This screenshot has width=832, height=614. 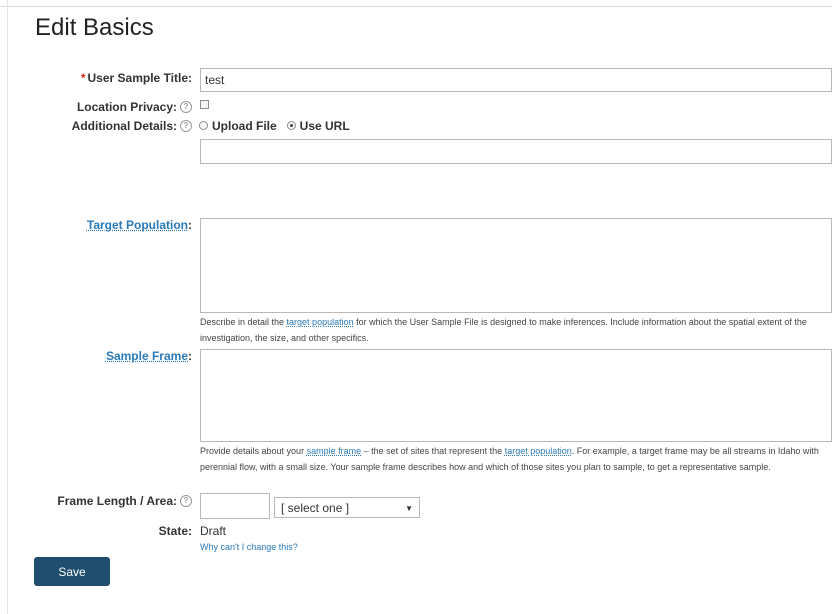 I want to click on sample-frame-textarea, so click(x=516, y=395).